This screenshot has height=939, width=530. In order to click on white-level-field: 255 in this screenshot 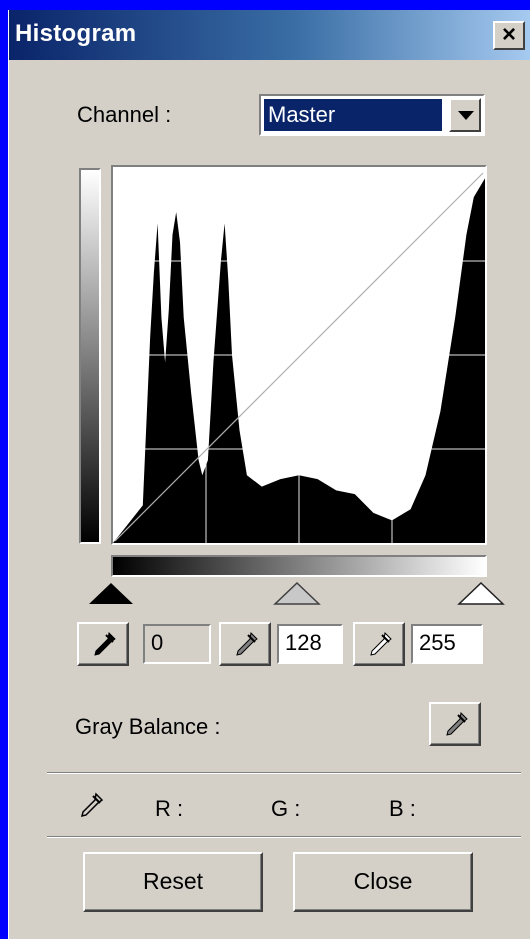, I will do `click(447, 644)`.